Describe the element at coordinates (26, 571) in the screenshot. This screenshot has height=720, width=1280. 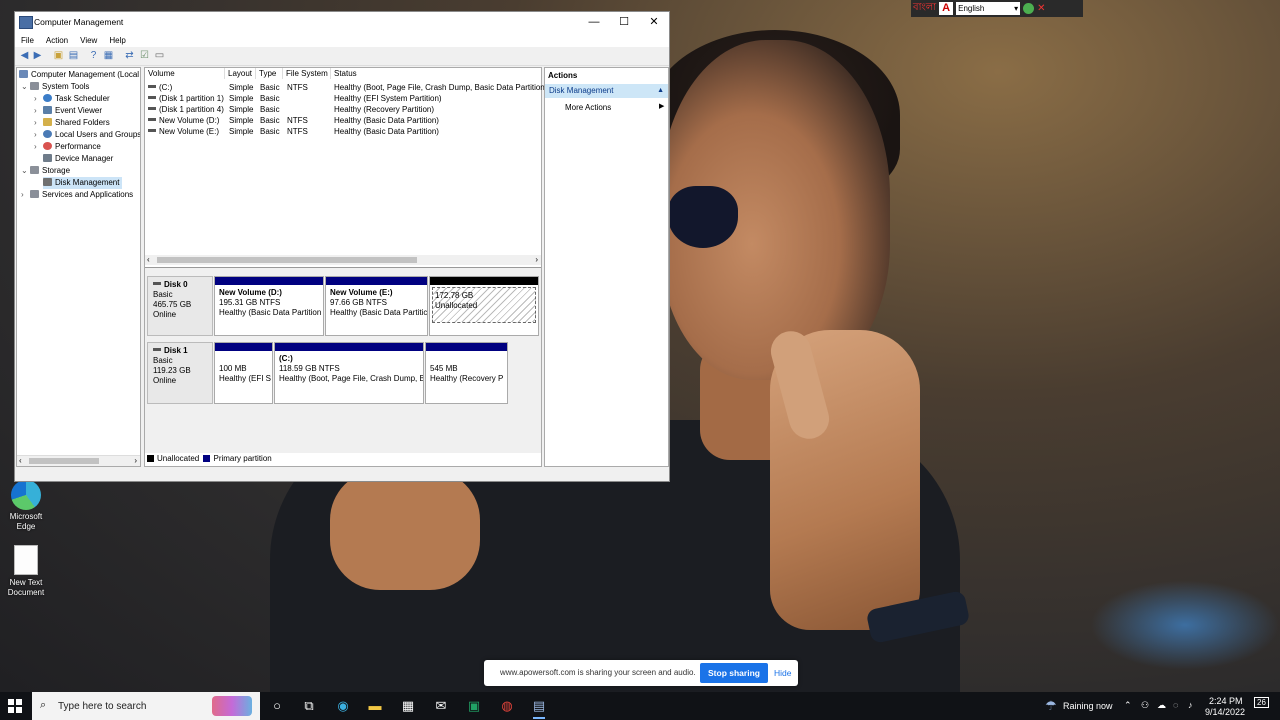
I see `desktop-icon-text-document: New Text Document` at that location.